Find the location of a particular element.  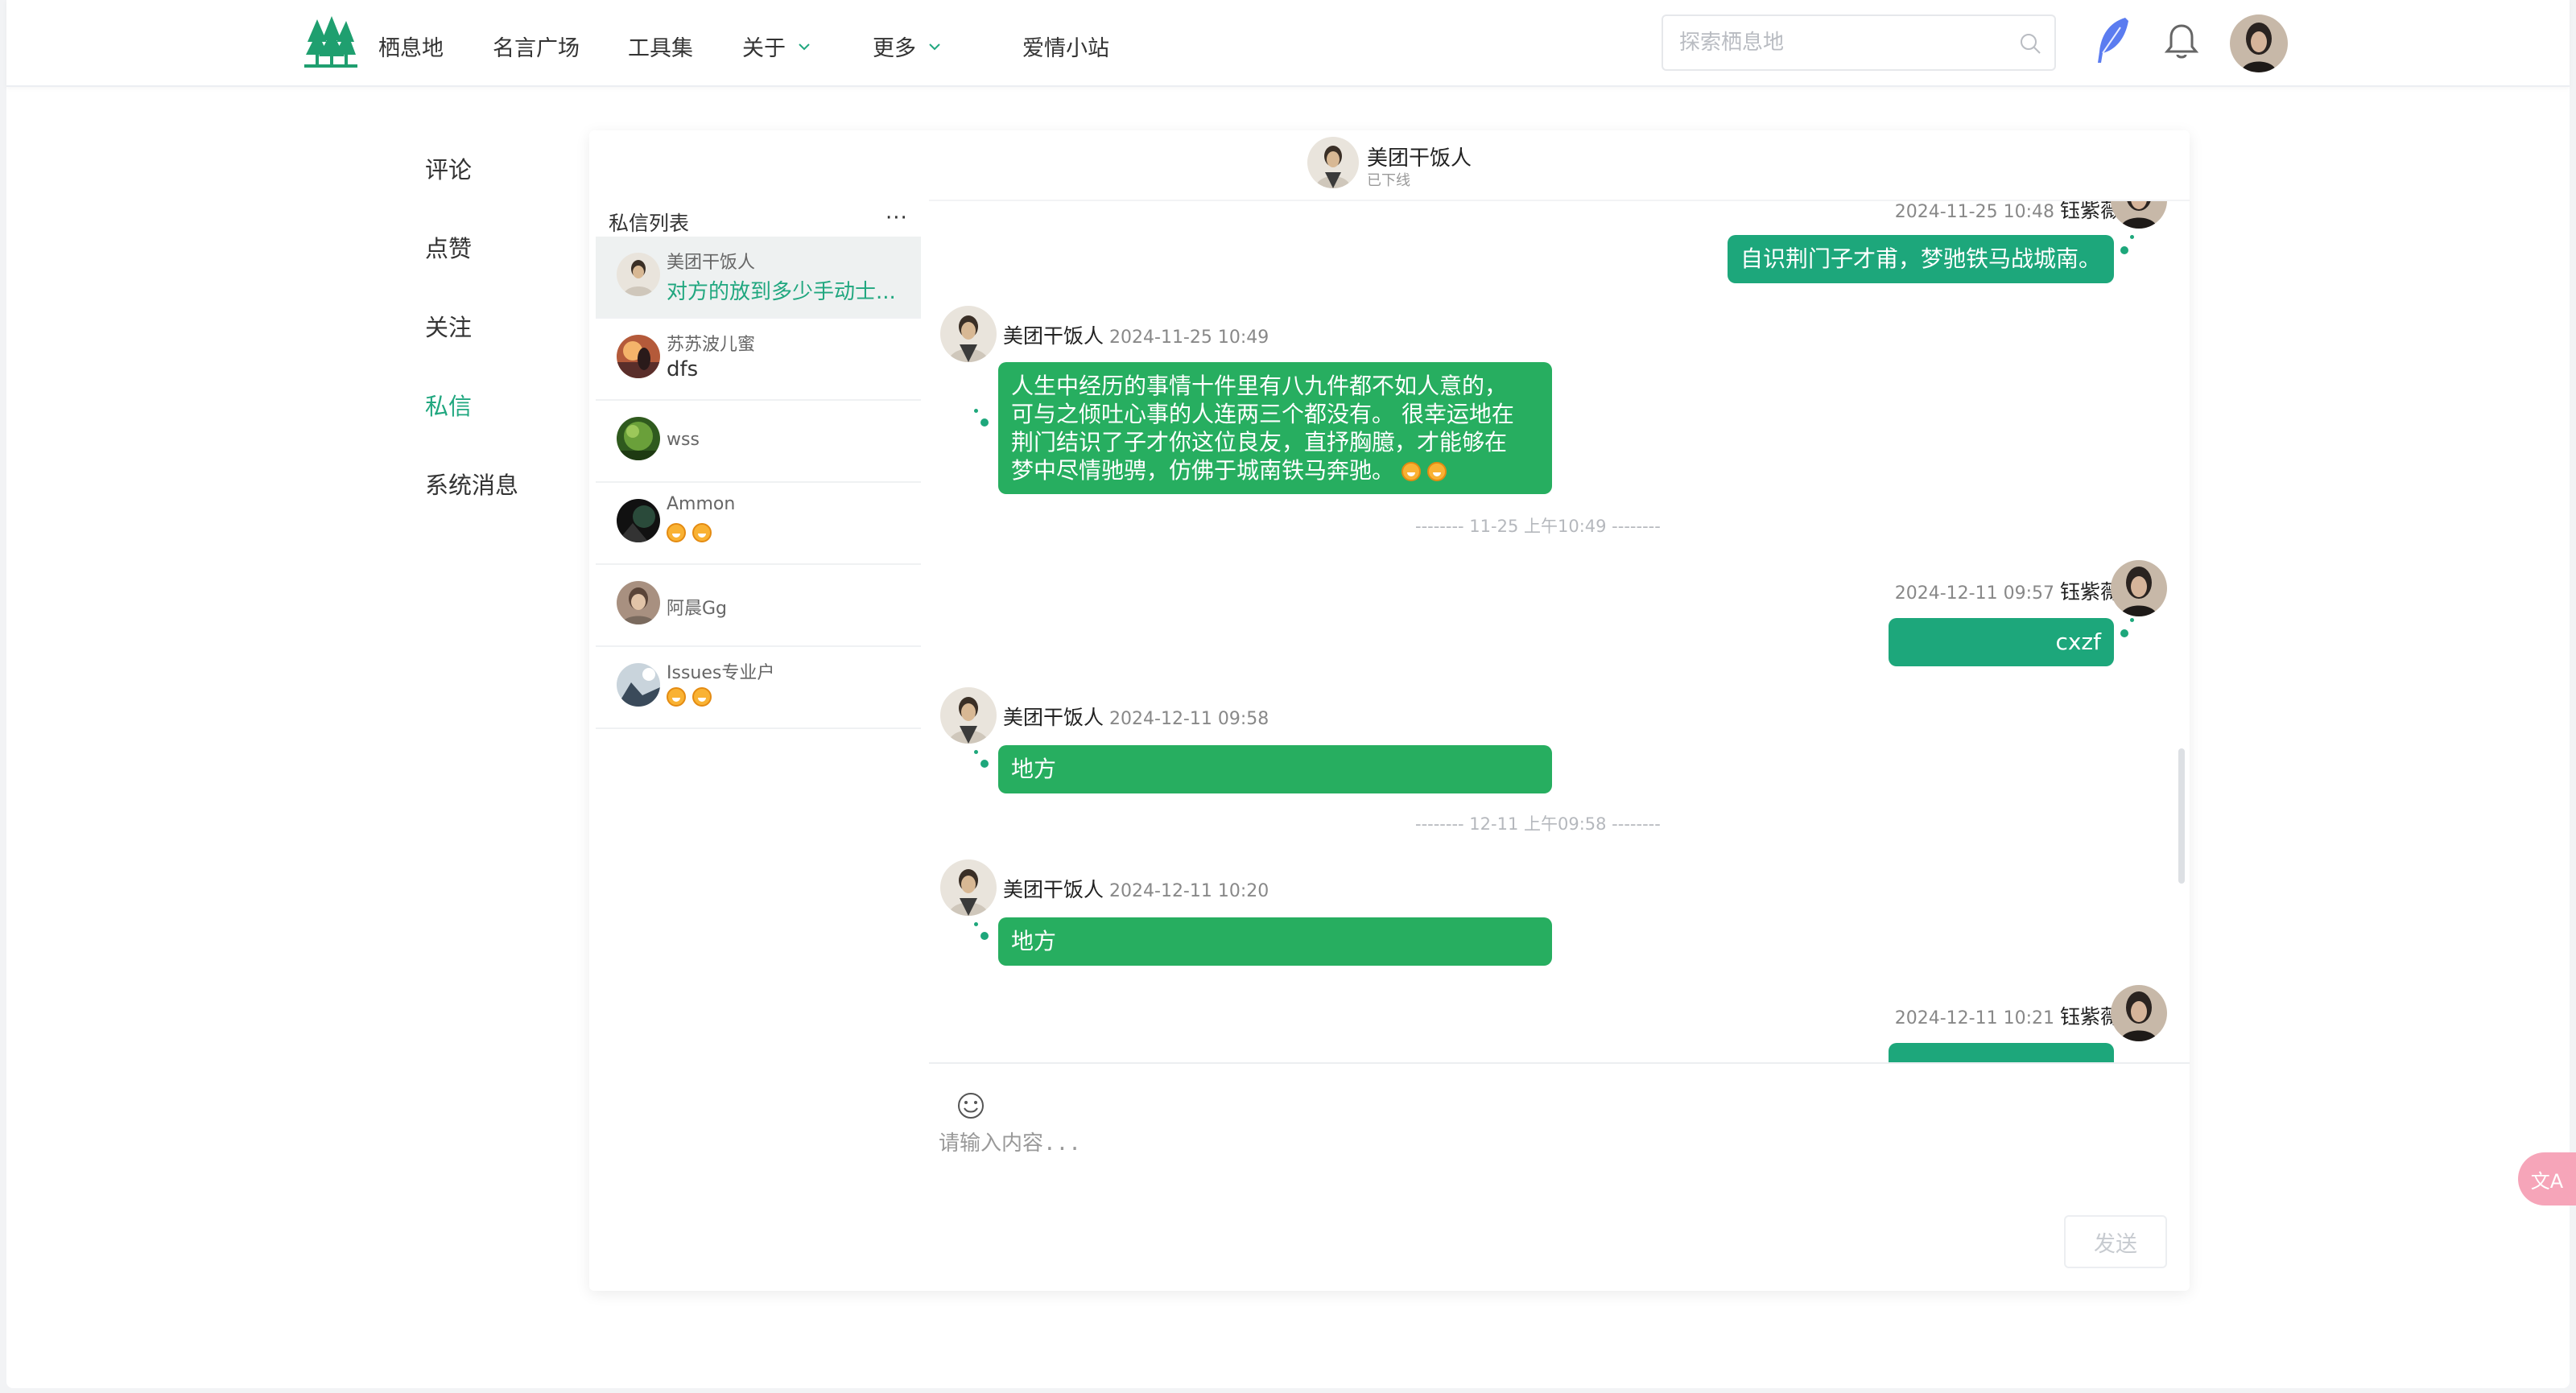

nav-tools: 工具集 is located at coordinates (660, 46).